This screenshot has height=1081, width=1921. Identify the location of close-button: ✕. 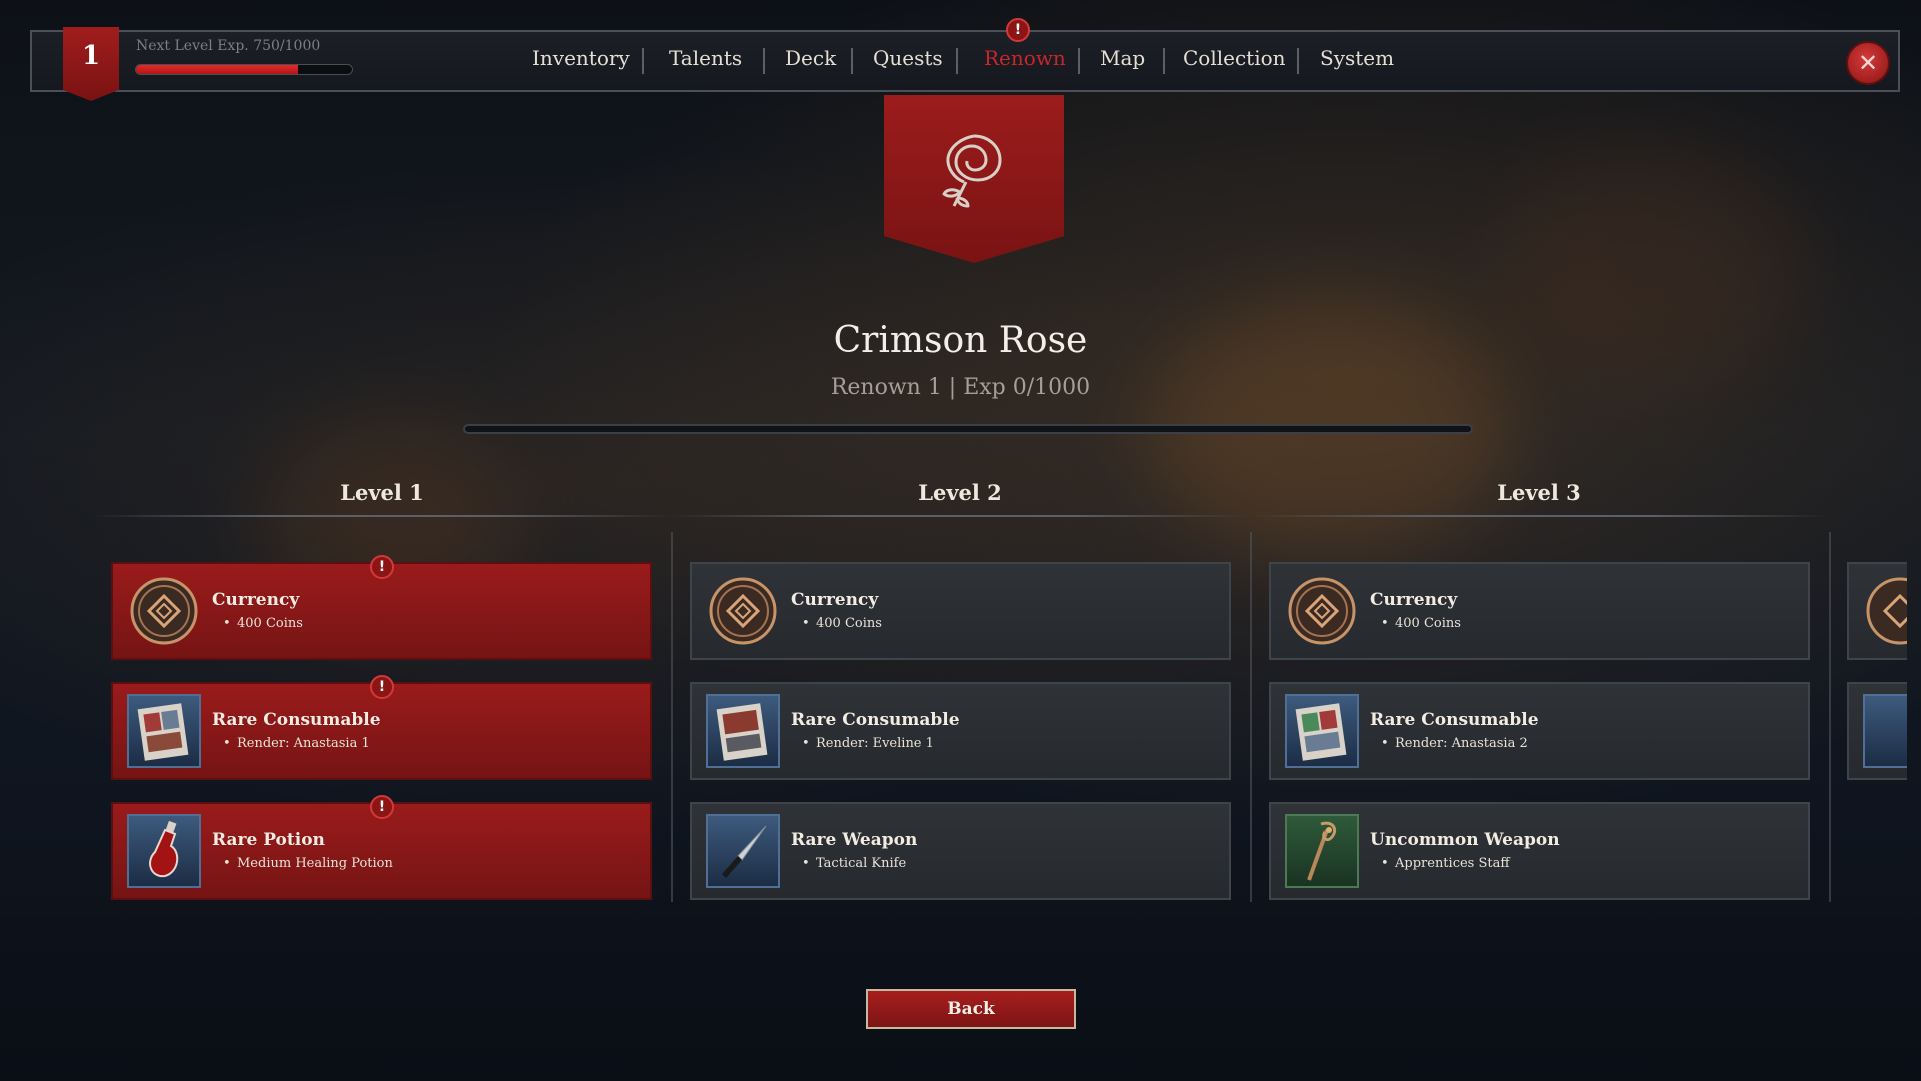
(1868, 63).